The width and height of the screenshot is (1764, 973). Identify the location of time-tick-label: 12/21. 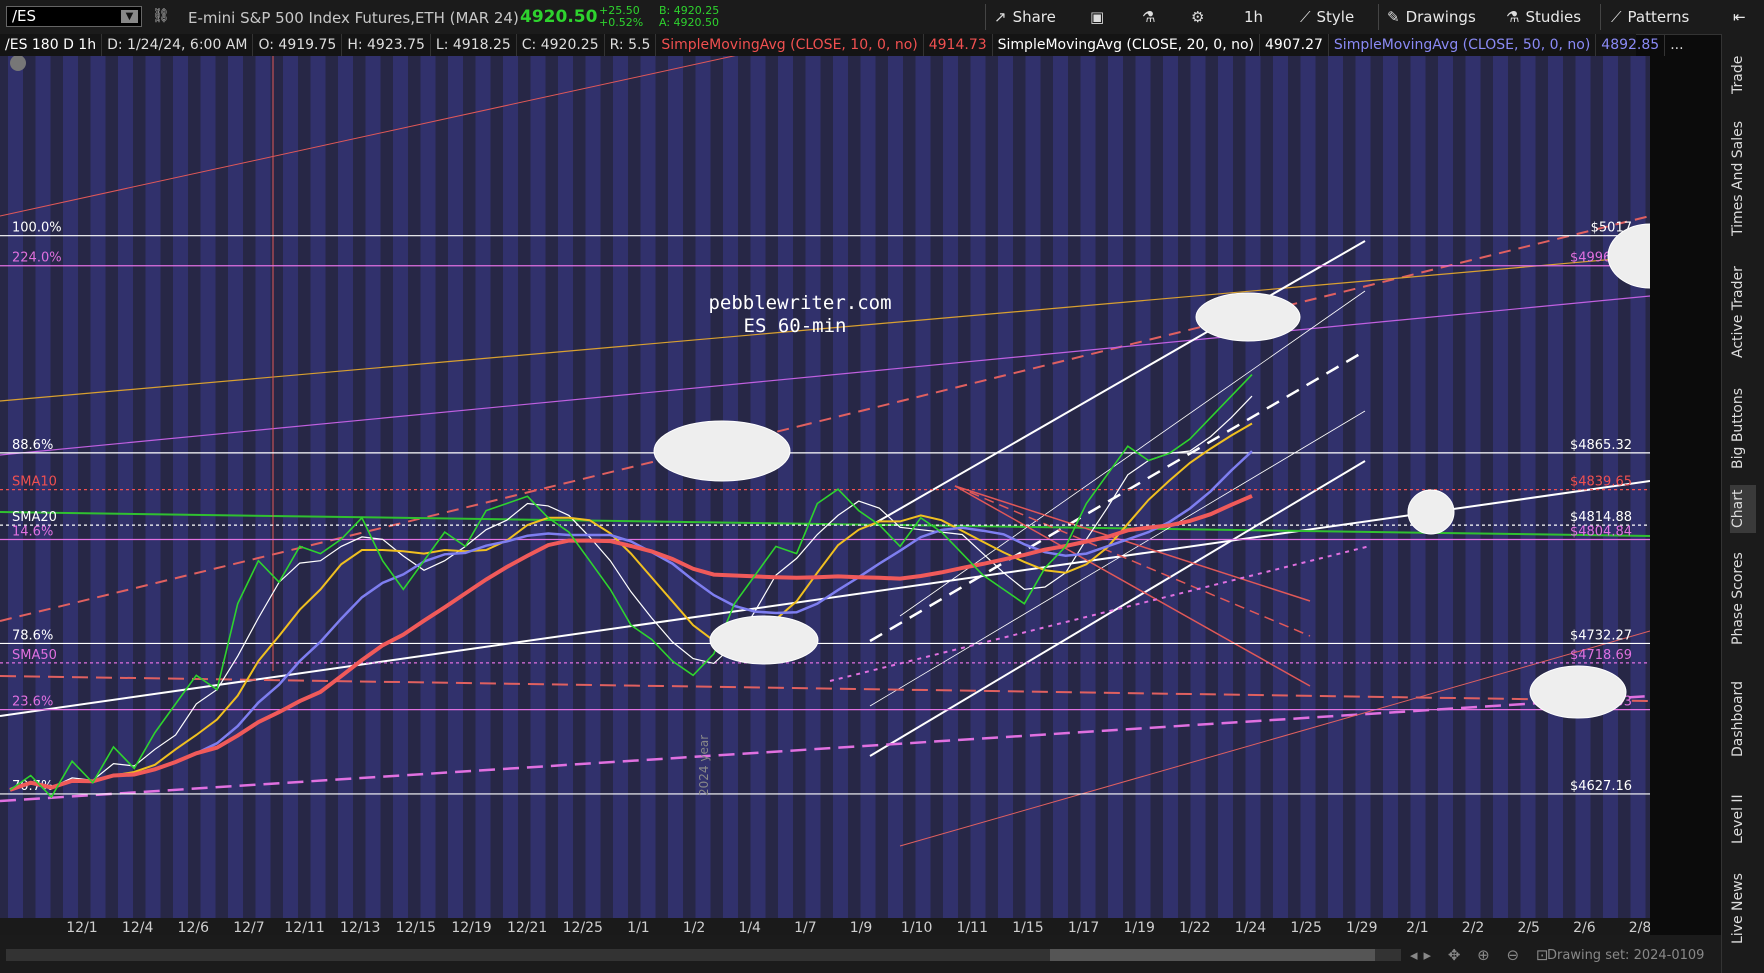
(527, 927).